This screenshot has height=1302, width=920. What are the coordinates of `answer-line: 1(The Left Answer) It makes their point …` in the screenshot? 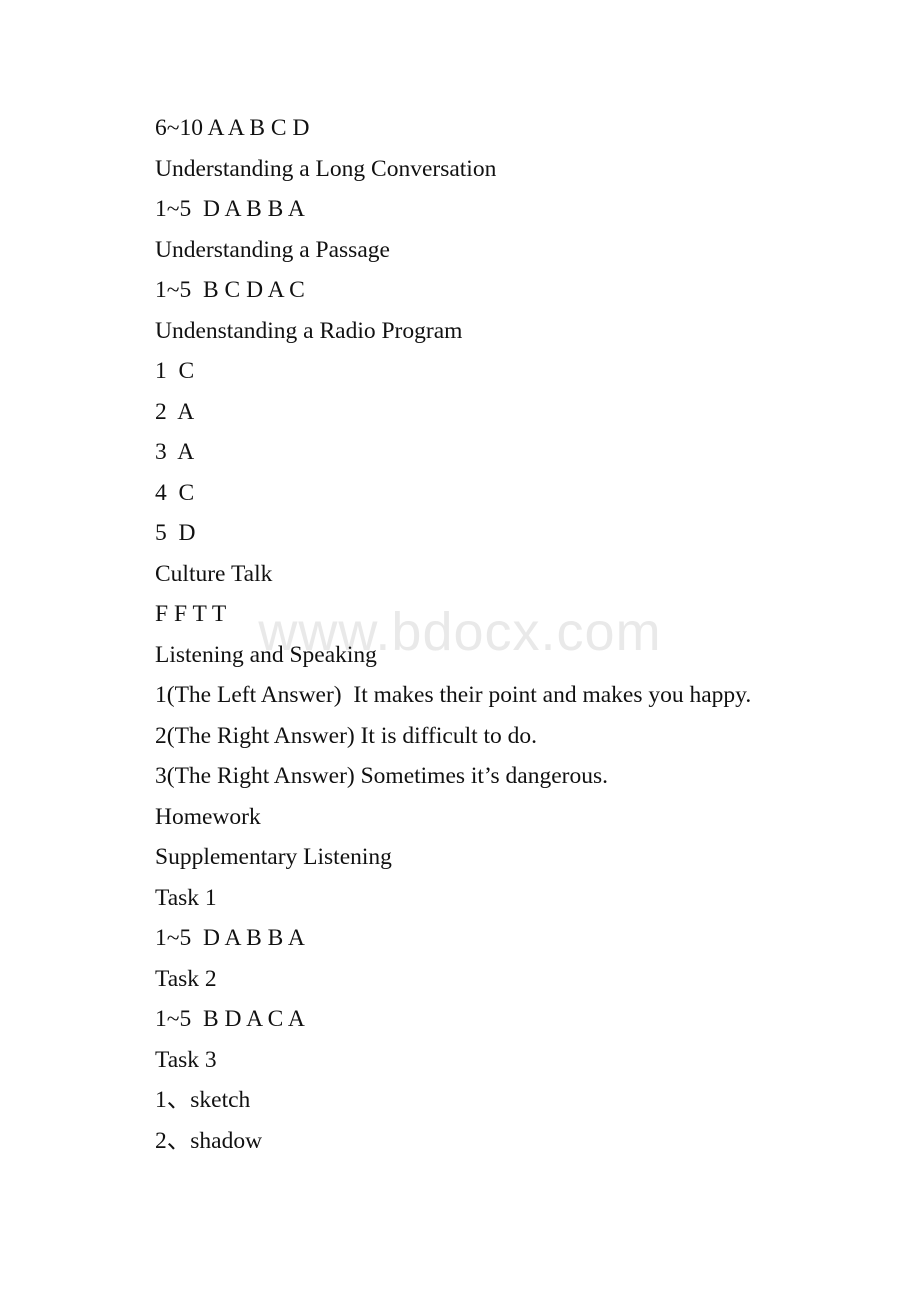 It's located at (453, 695).